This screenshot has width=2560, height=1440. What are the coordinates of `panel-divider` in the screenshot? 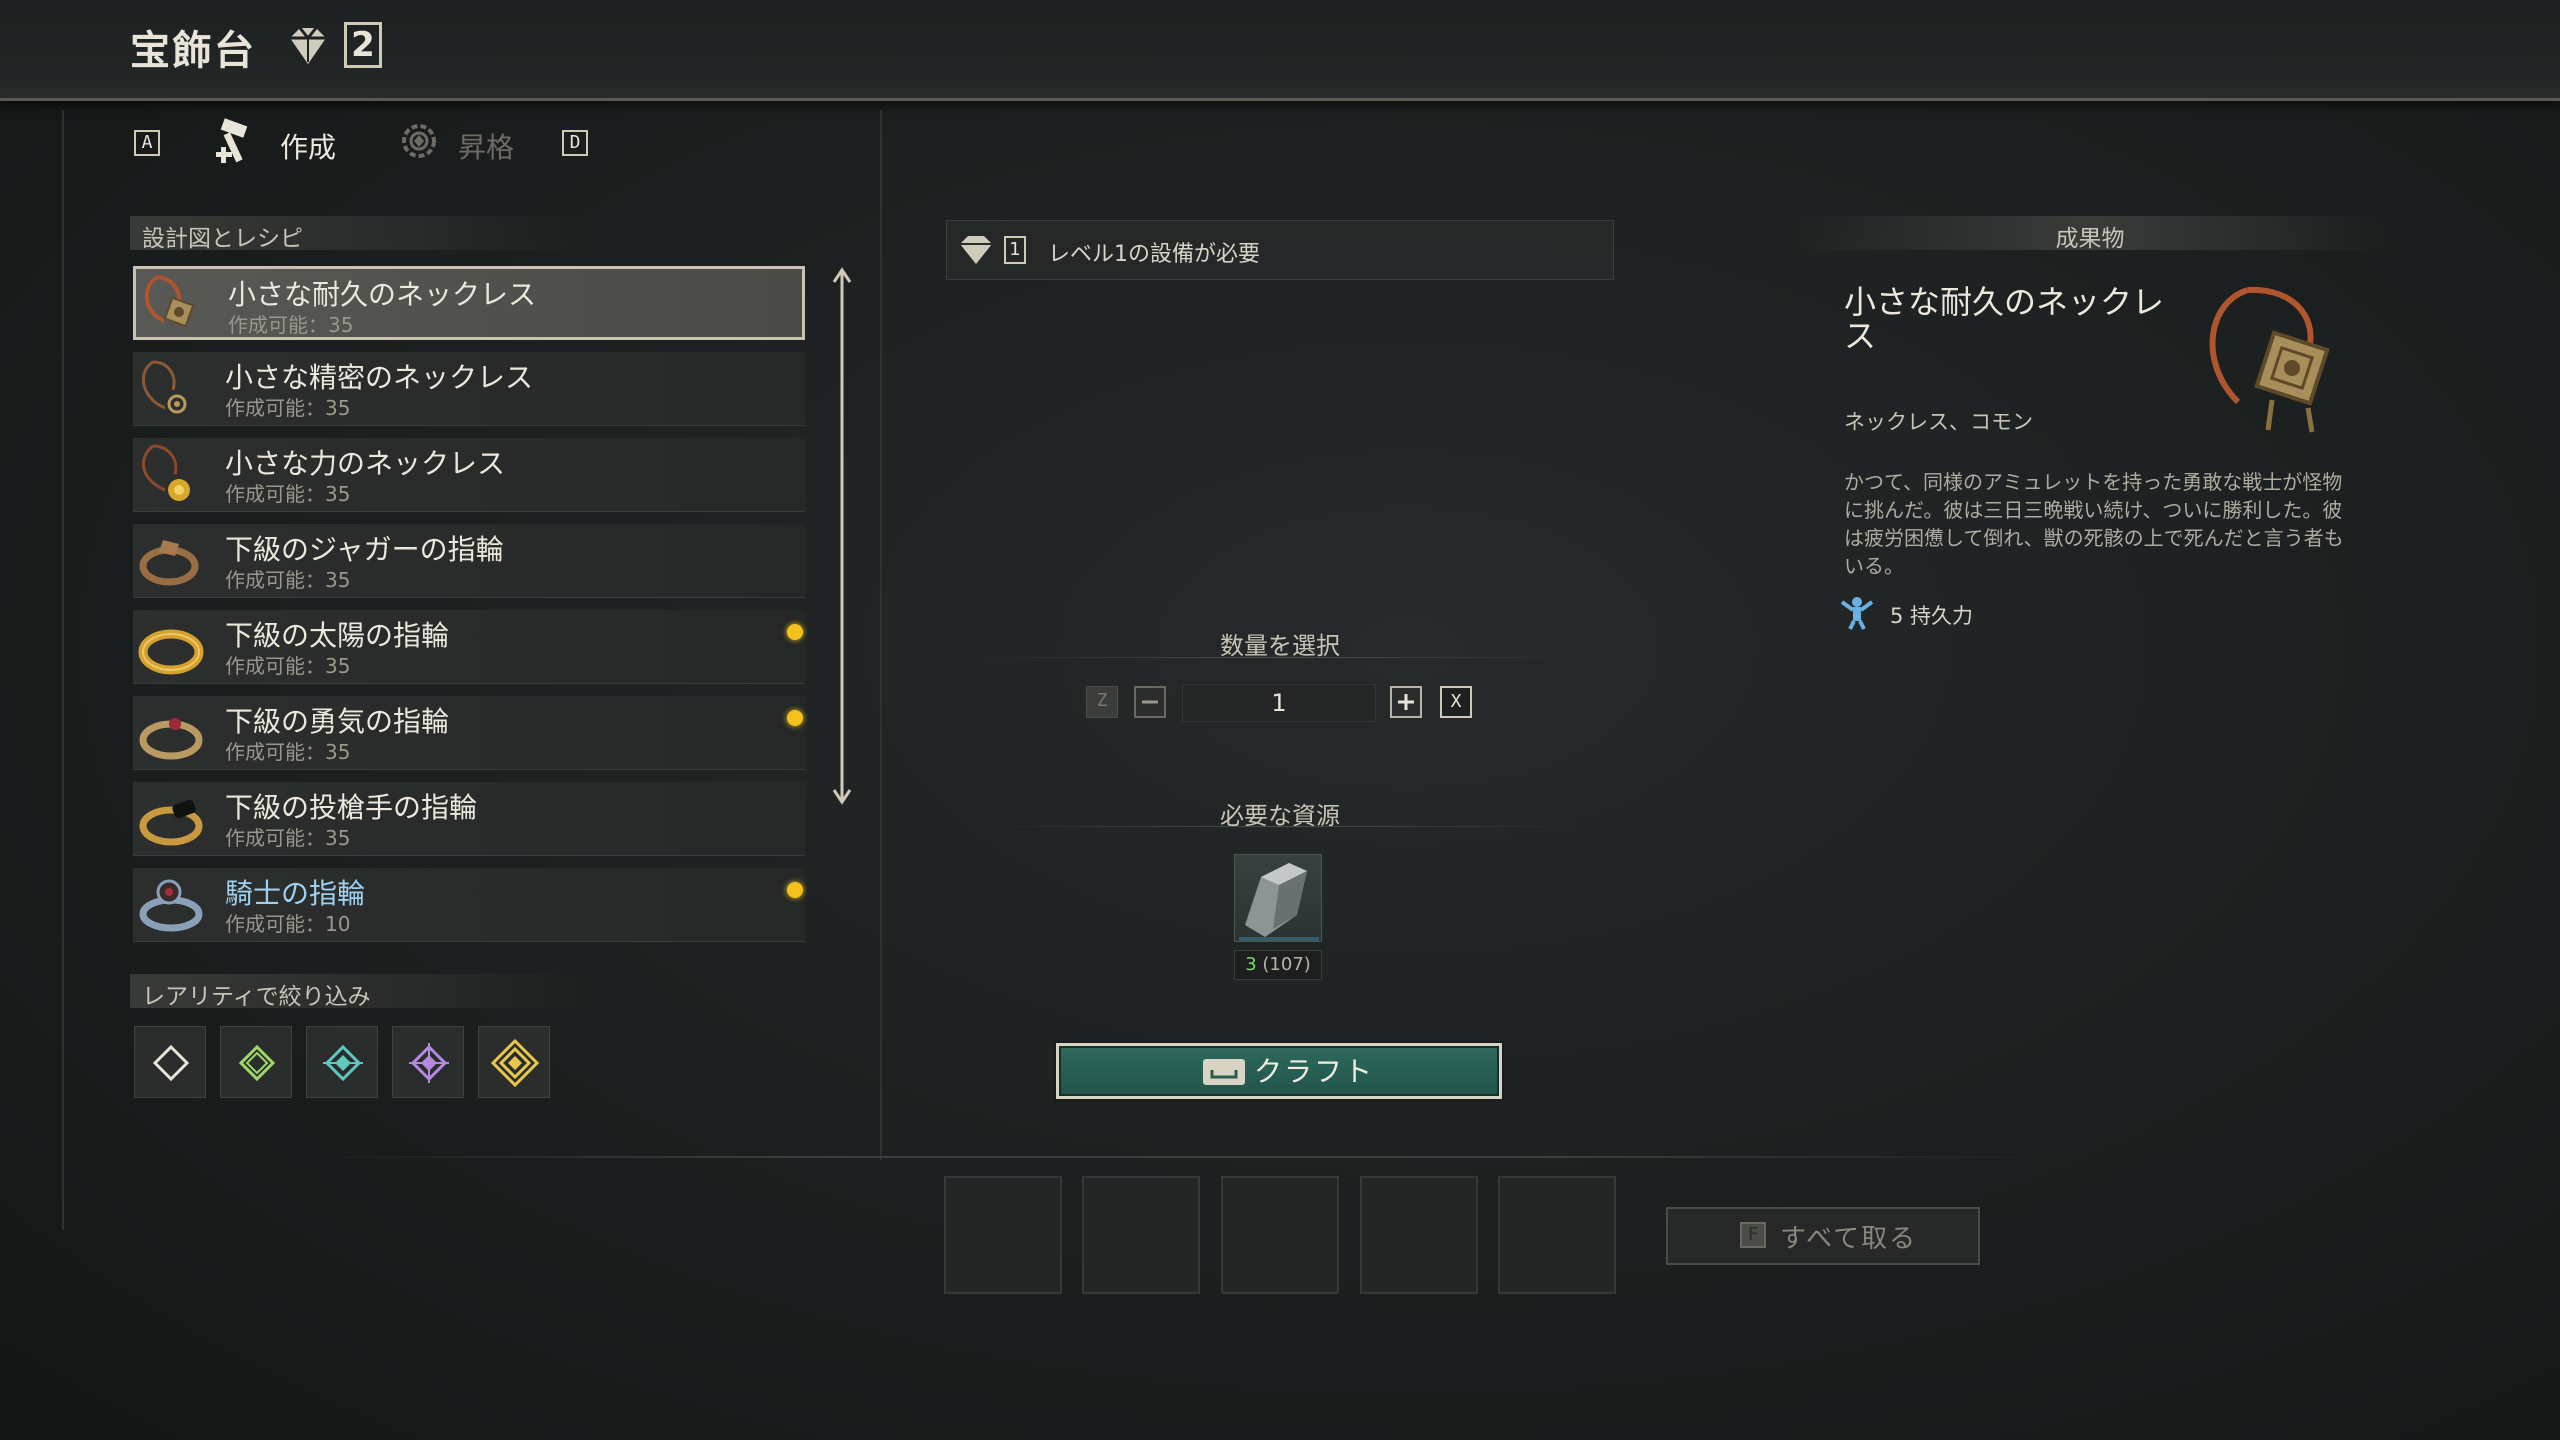 It's located at (881, 635).